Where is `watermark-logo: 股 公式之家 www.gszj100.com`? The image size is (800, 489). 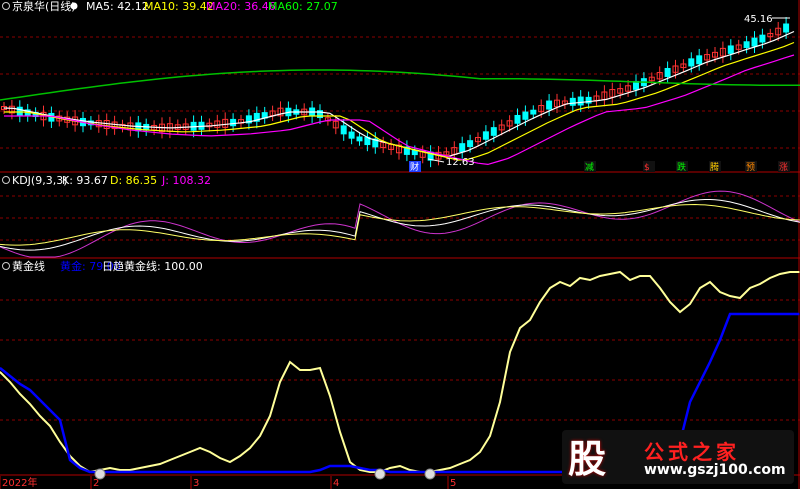
watermark-logo: 股 公式之家 www.gszj100.com is located at coordinates (678, 457).